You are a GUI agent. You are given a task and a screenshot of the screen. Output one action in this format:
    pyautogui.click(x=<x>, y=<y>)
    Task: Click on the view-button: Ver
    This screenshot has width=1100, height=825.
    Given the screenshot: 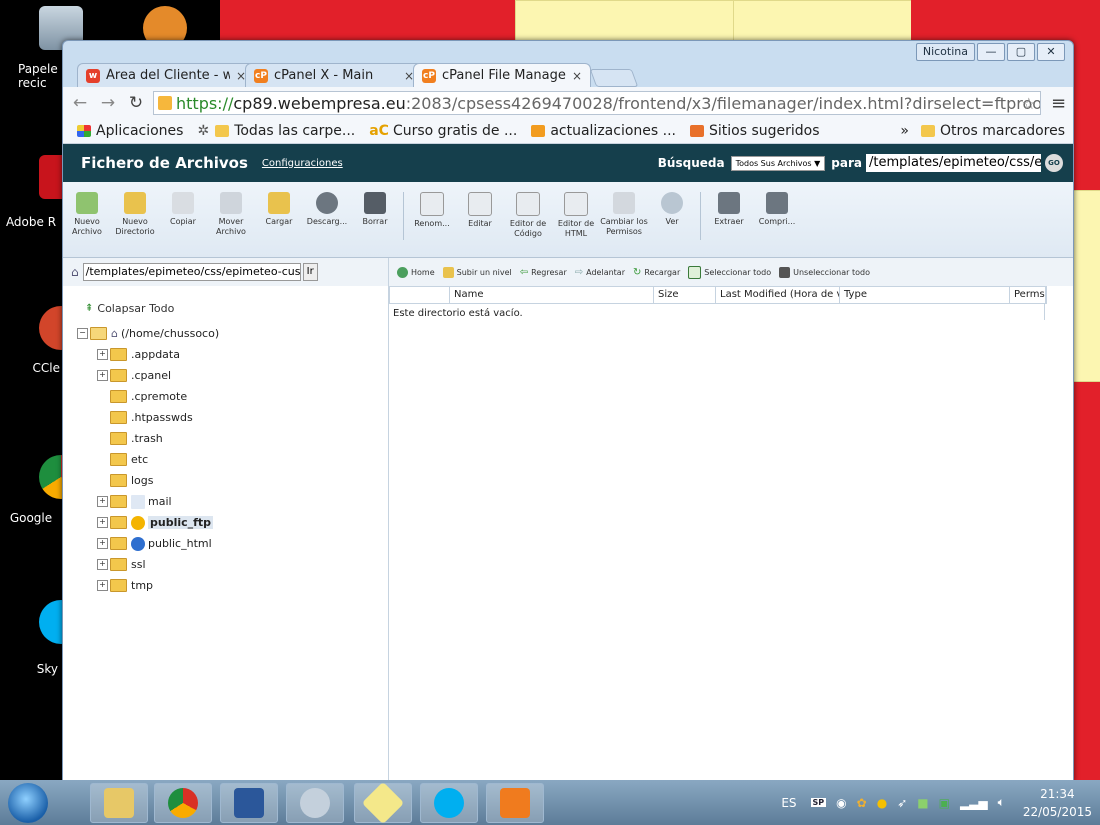 What is the action you would take?
    pyautogui.click(x=672, y=209)
    